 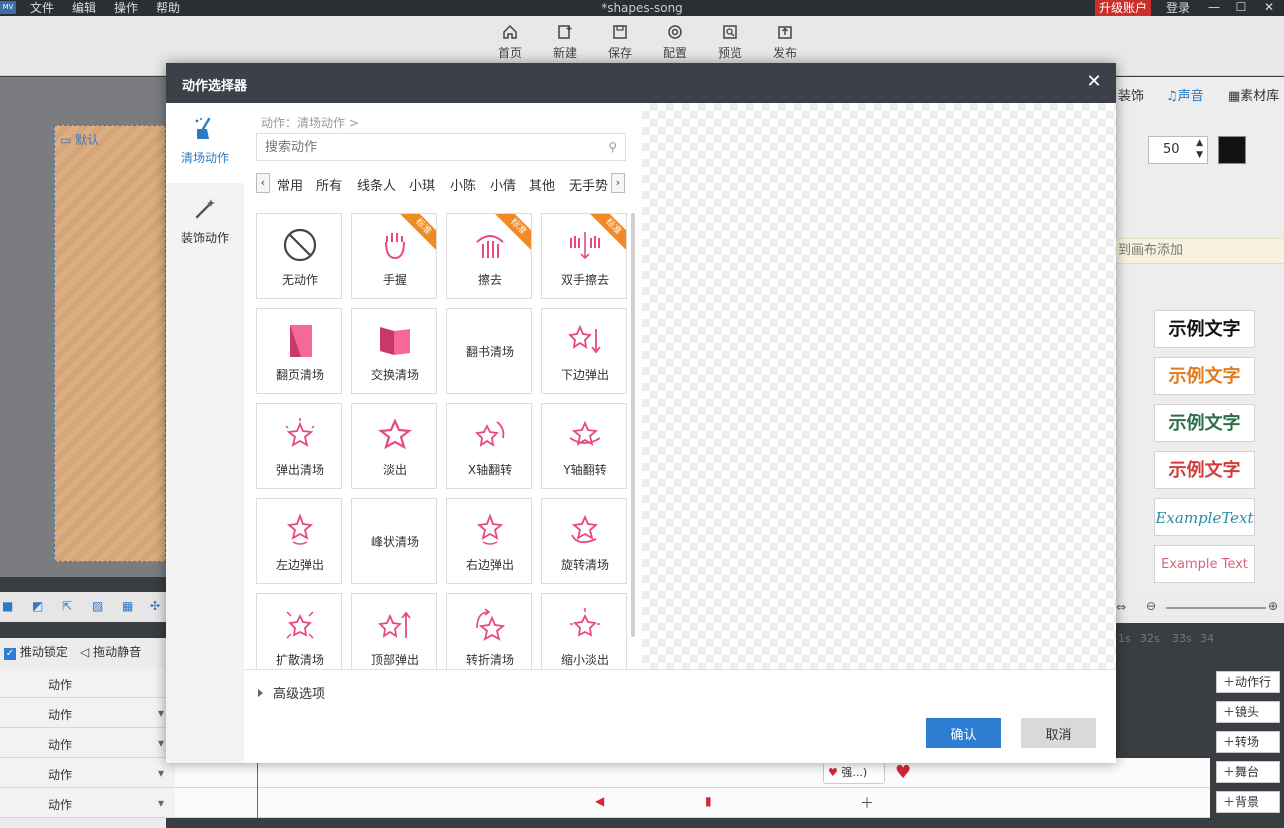 What do you see at coordinates (291, 692) in the screenshot?
I see `advanced-options-toggle: 高级选项` at bounding box center [291, 692].